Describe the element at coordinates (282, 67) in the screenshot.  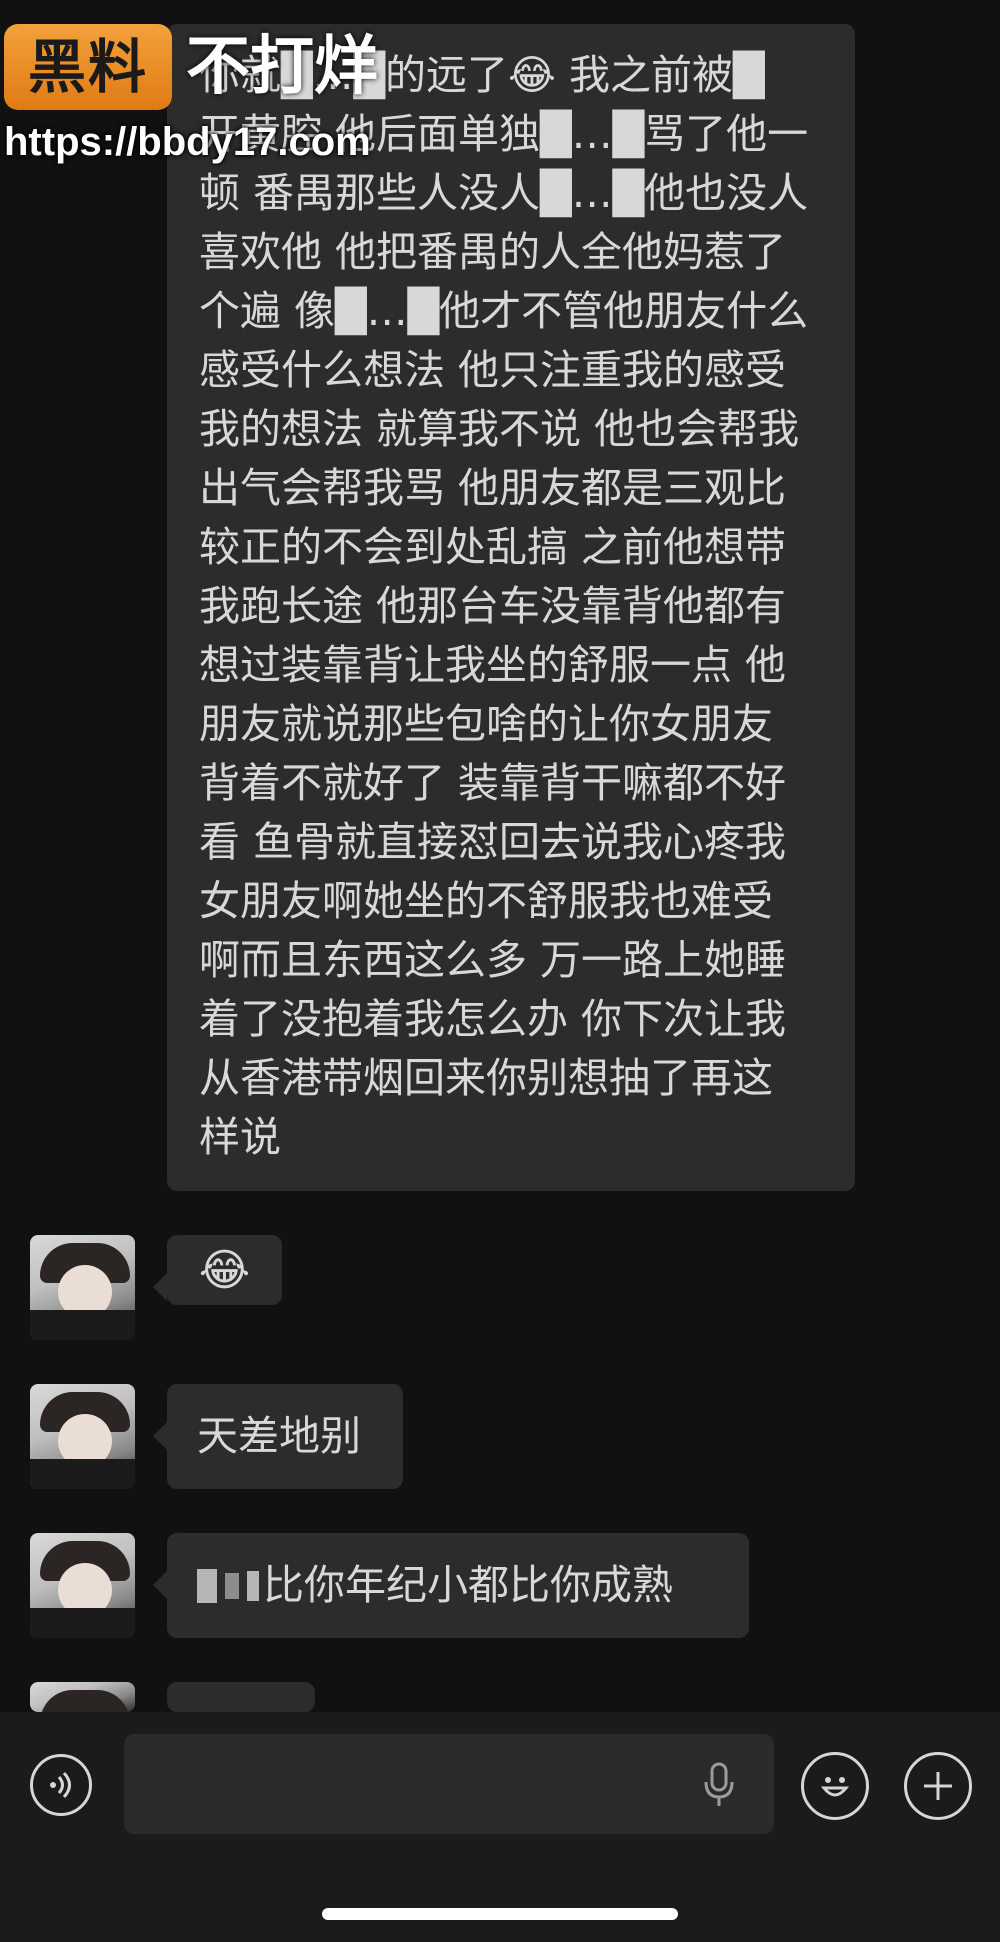
I see `watermark-title: 不打烊` at that location.